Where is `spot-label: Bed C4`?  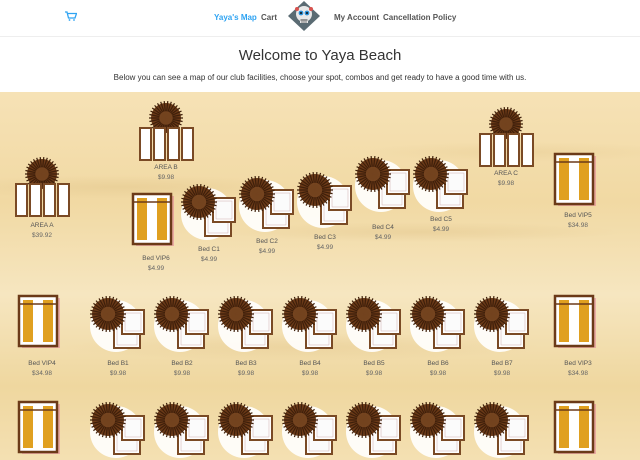
spot-label: Bed C4 is located at coordinates (383, 227).